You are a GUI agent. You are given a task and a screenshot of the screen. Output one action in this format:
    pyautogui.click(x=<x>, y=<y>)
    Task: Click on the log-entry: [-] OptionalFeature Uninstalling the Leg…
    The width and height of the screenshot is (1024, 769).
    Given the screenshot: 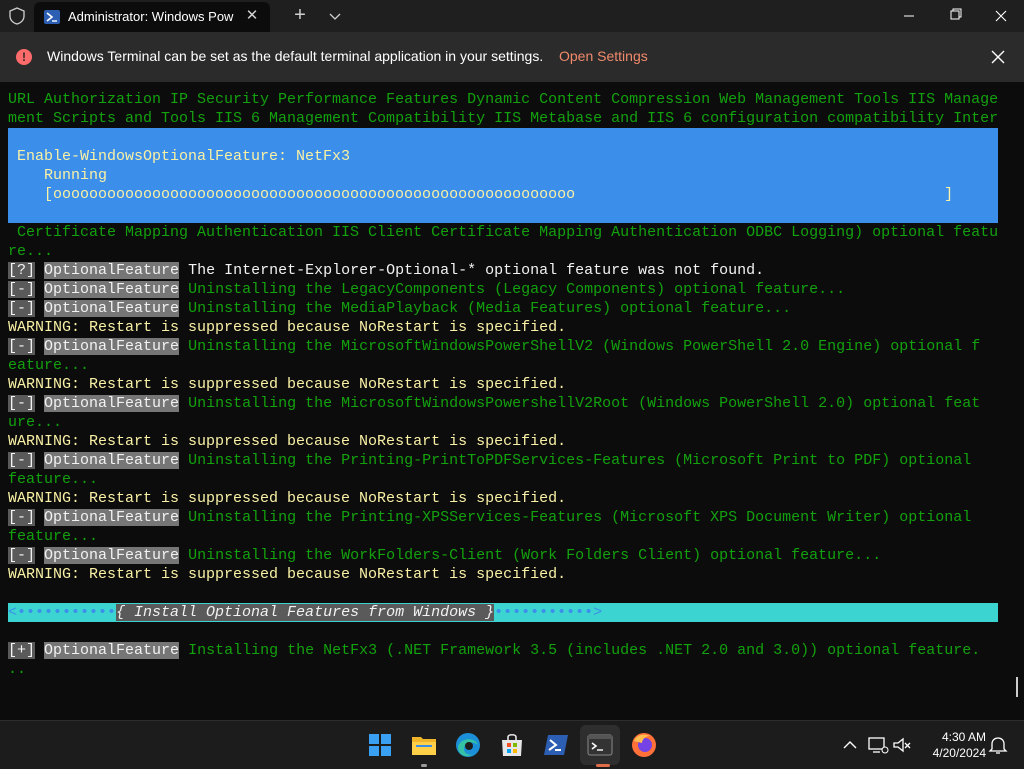 What is the action you would take?
    pyautogui.click(x=426, y=289)
    